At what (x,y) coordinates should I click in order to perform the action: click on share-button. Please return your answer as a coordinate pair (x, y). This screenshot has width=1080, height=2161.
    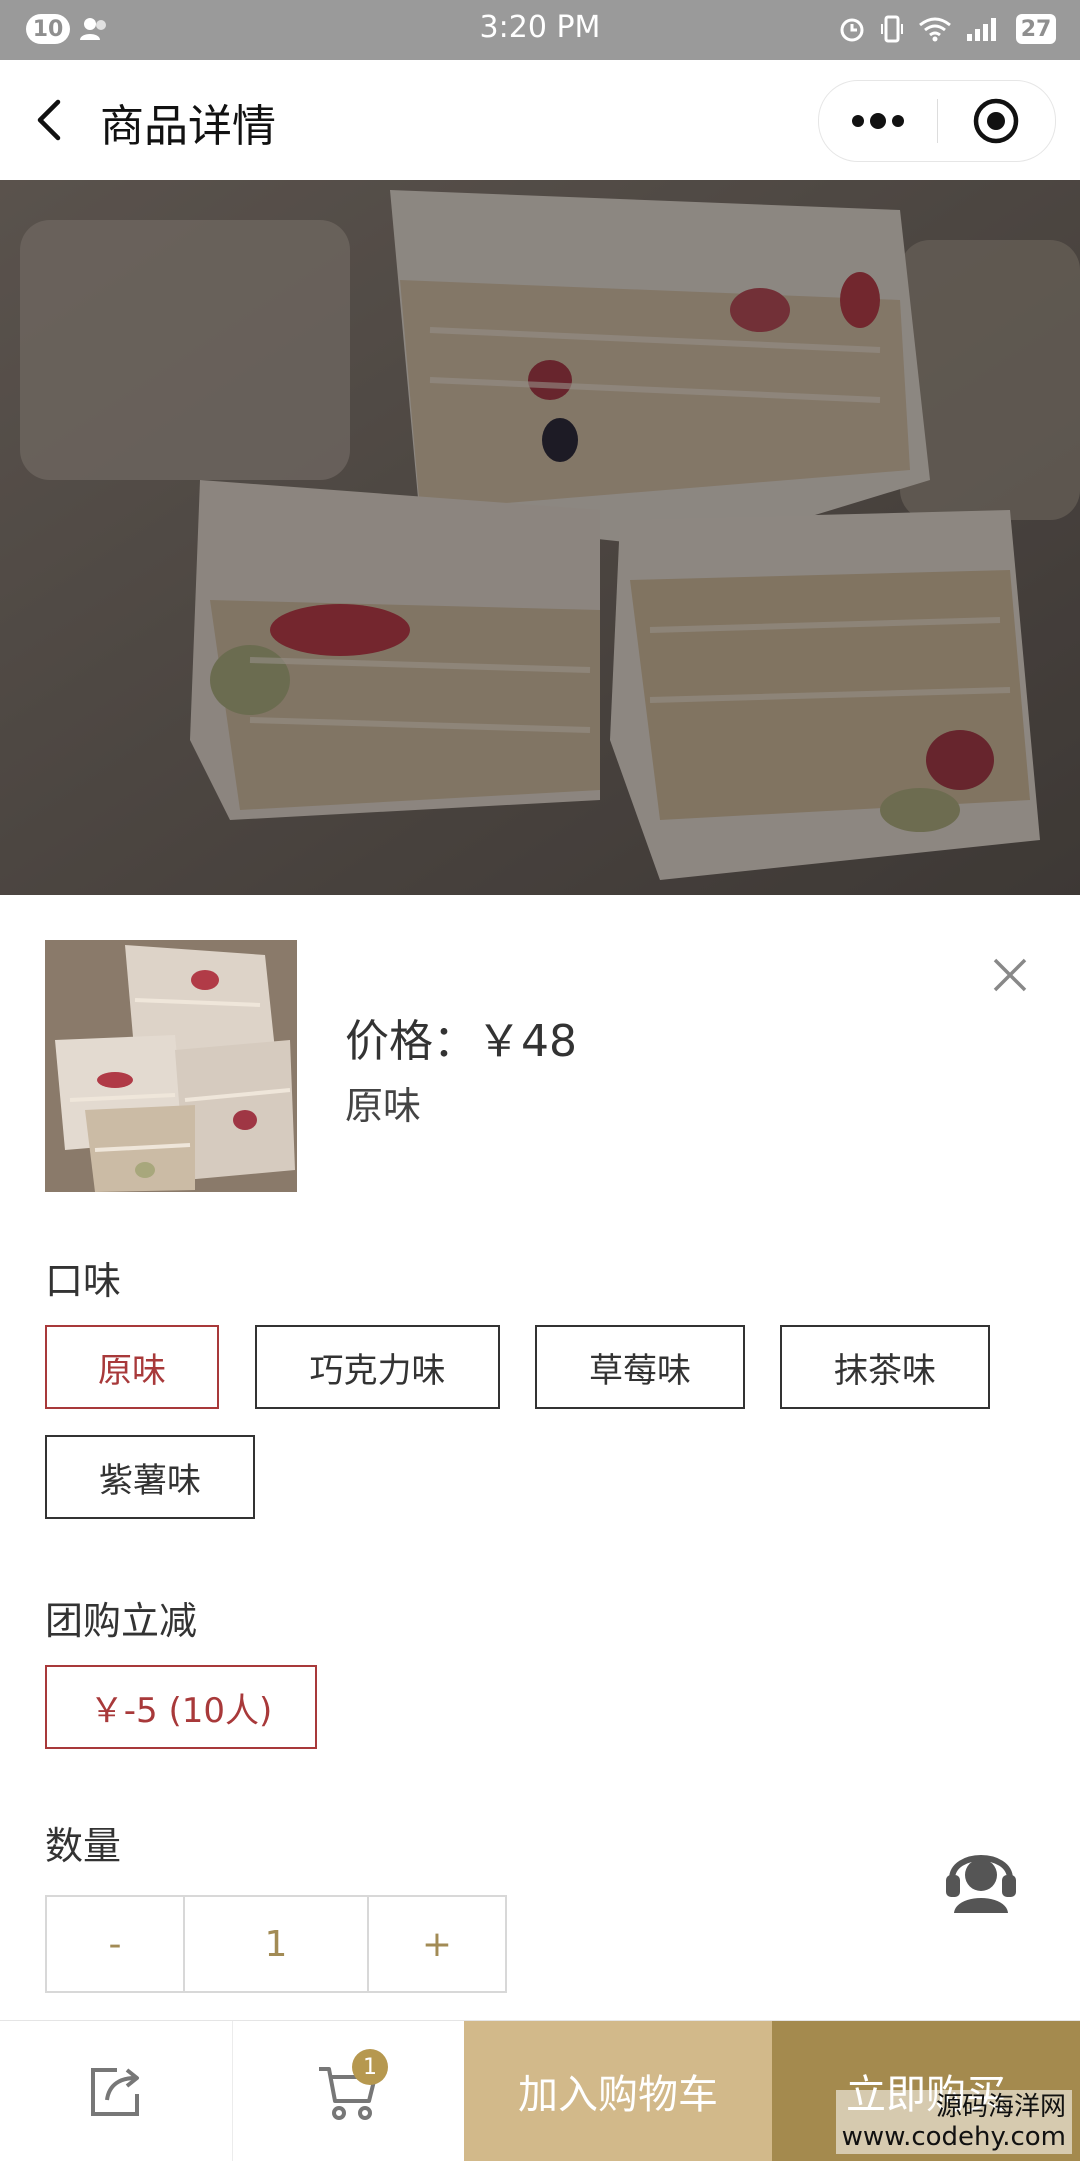
    Looking at the image, I should click on (116, 2091).